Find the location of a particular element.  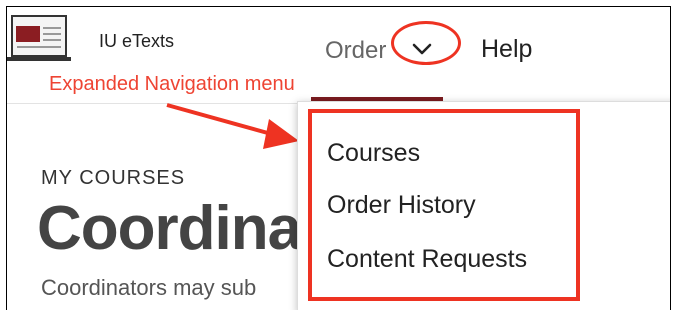

menu-item-content-requests: Content Requests is located at coordinates (427, 259).